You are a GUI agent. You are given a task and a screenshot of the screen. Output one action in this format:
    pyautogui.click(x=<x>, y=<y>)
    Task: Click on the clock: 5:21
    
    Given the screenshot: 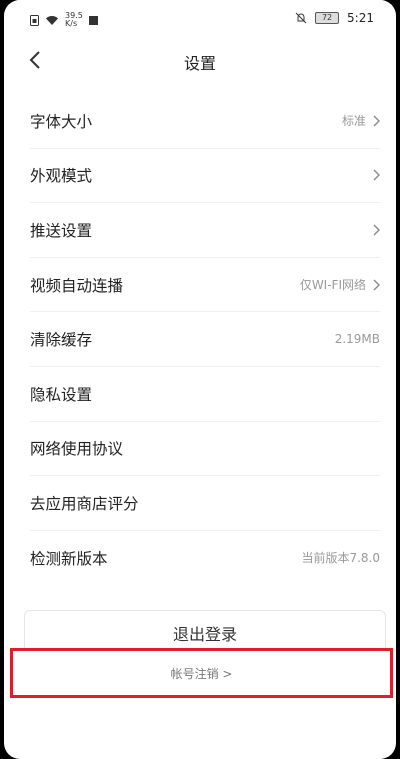 What is the action you would take?
    pyautogui.click(x=360, y=18)
    